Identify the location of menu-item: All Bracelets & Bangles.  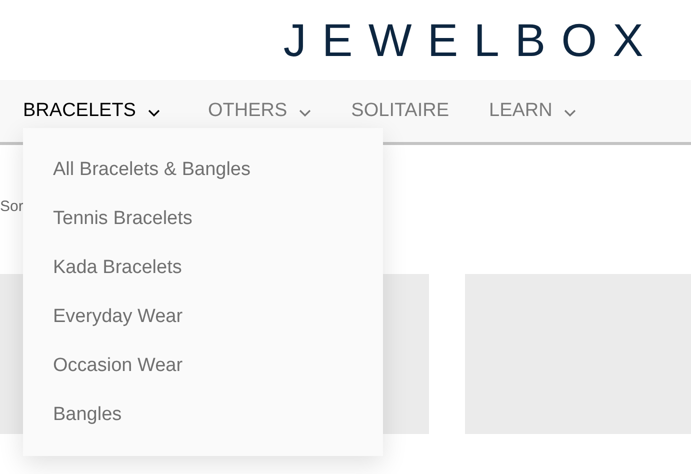
(151, 169).